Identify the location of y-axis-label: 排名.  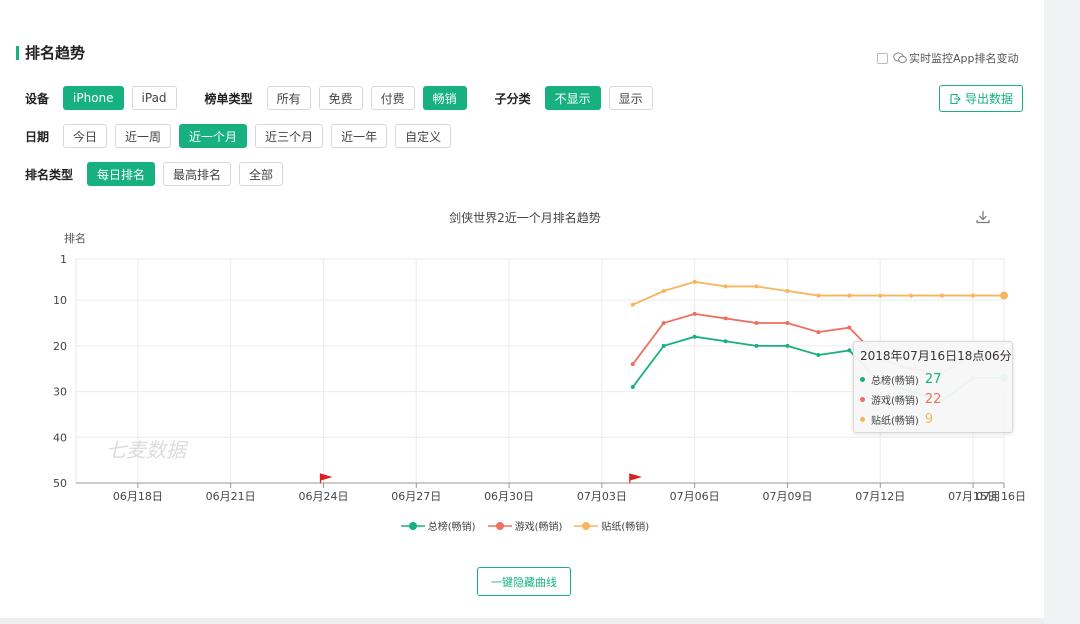
(75, 238).